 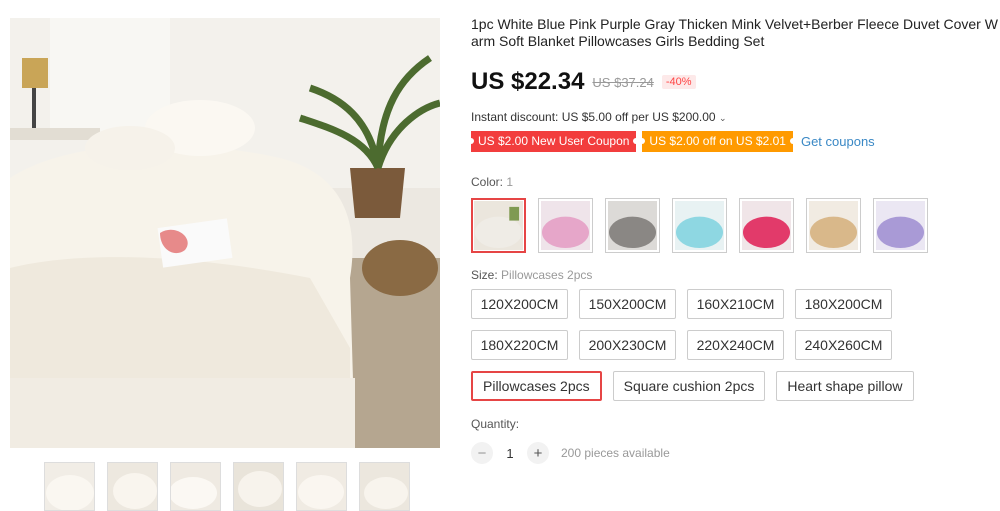 I want to click on store-coupon: US $2.00 off on US $2.01, so click(x=717, y=141).